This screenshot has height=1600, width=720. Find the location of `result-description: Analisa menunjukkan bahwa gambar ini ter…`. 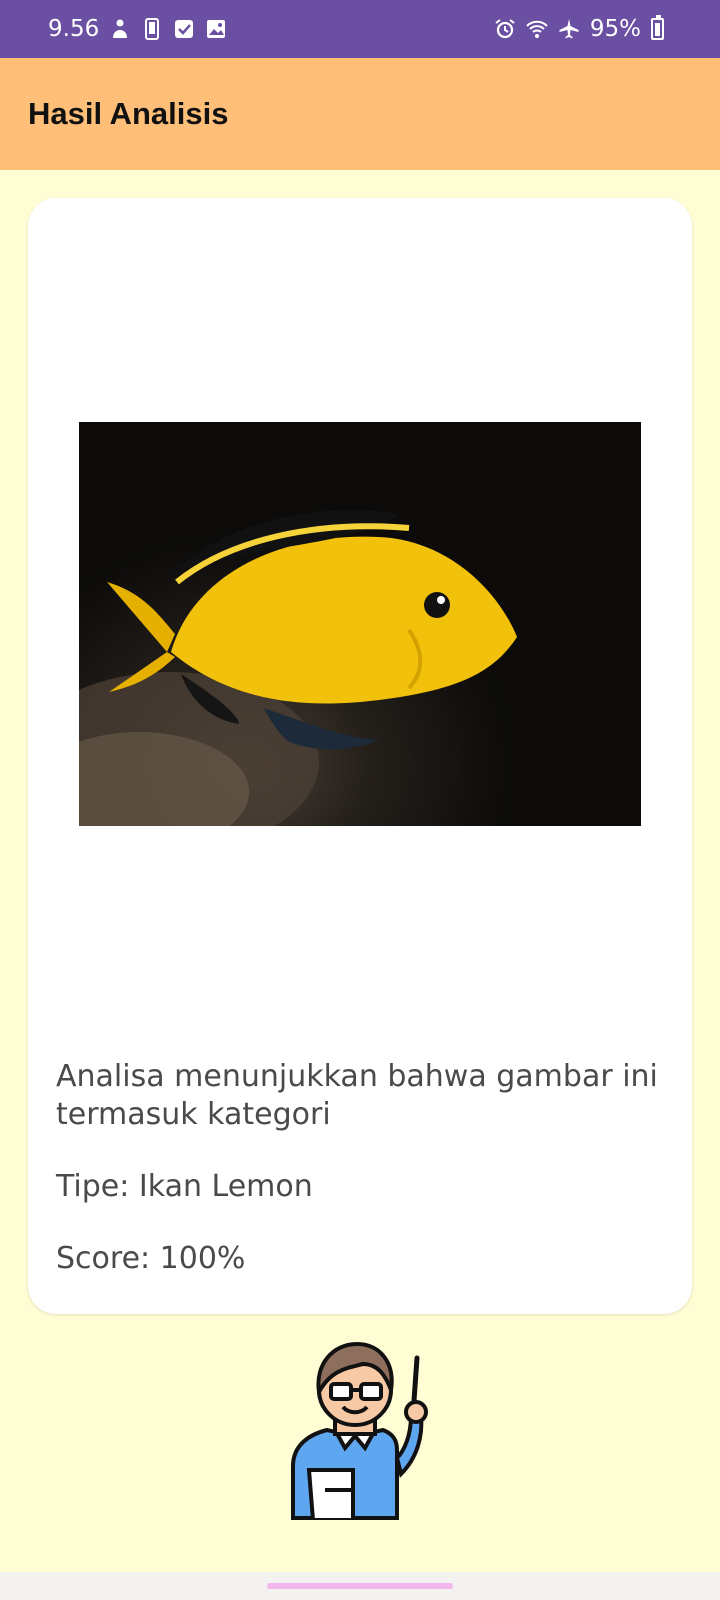

result-description: Analisa menunjukkan bahwa gambar ini ter… is located at coordinates (357, 1095).